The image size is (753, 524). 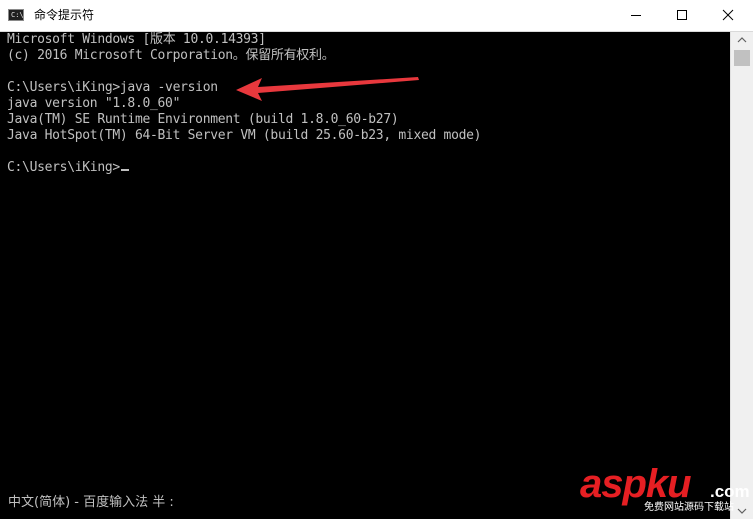 I want to click on text-cursor, so click(x=124, y=170).